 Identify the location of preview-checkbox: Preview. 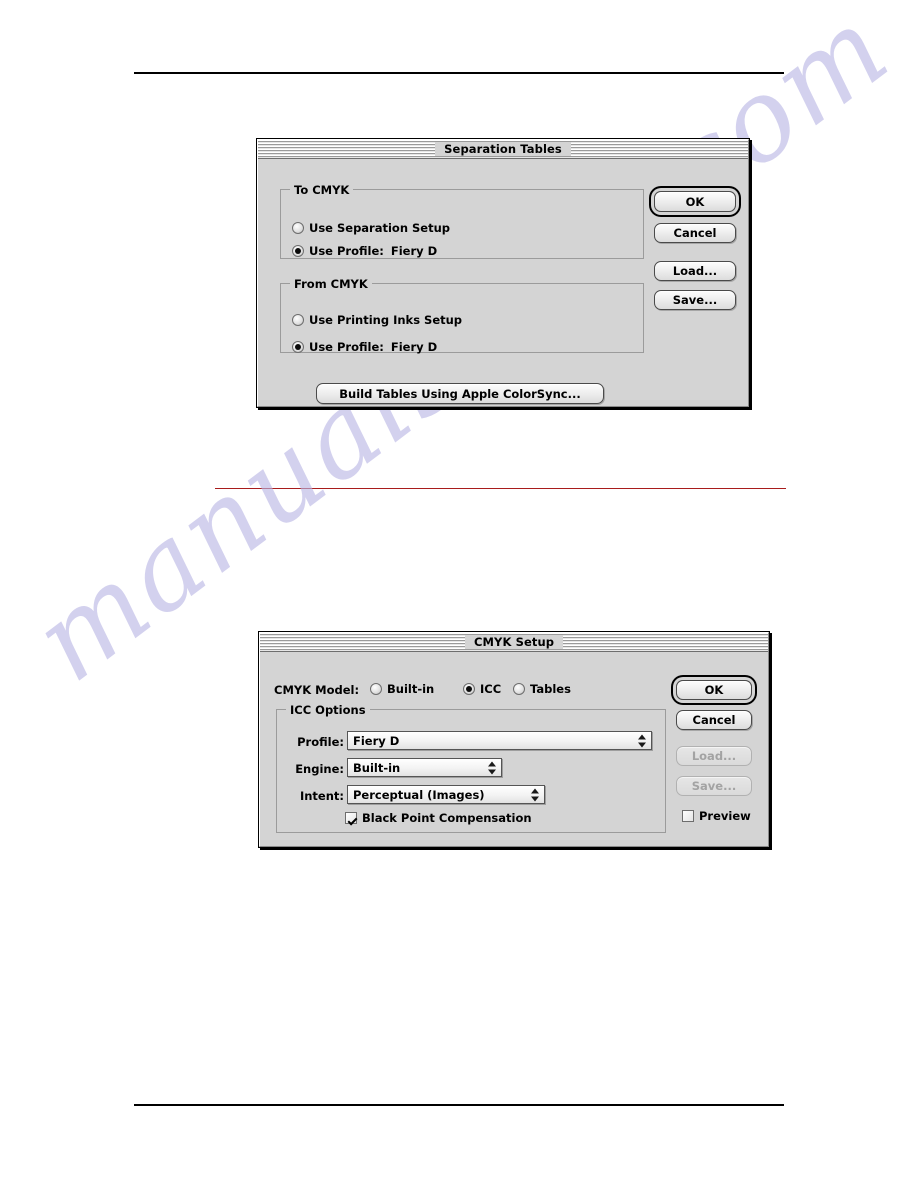
(716, 816).